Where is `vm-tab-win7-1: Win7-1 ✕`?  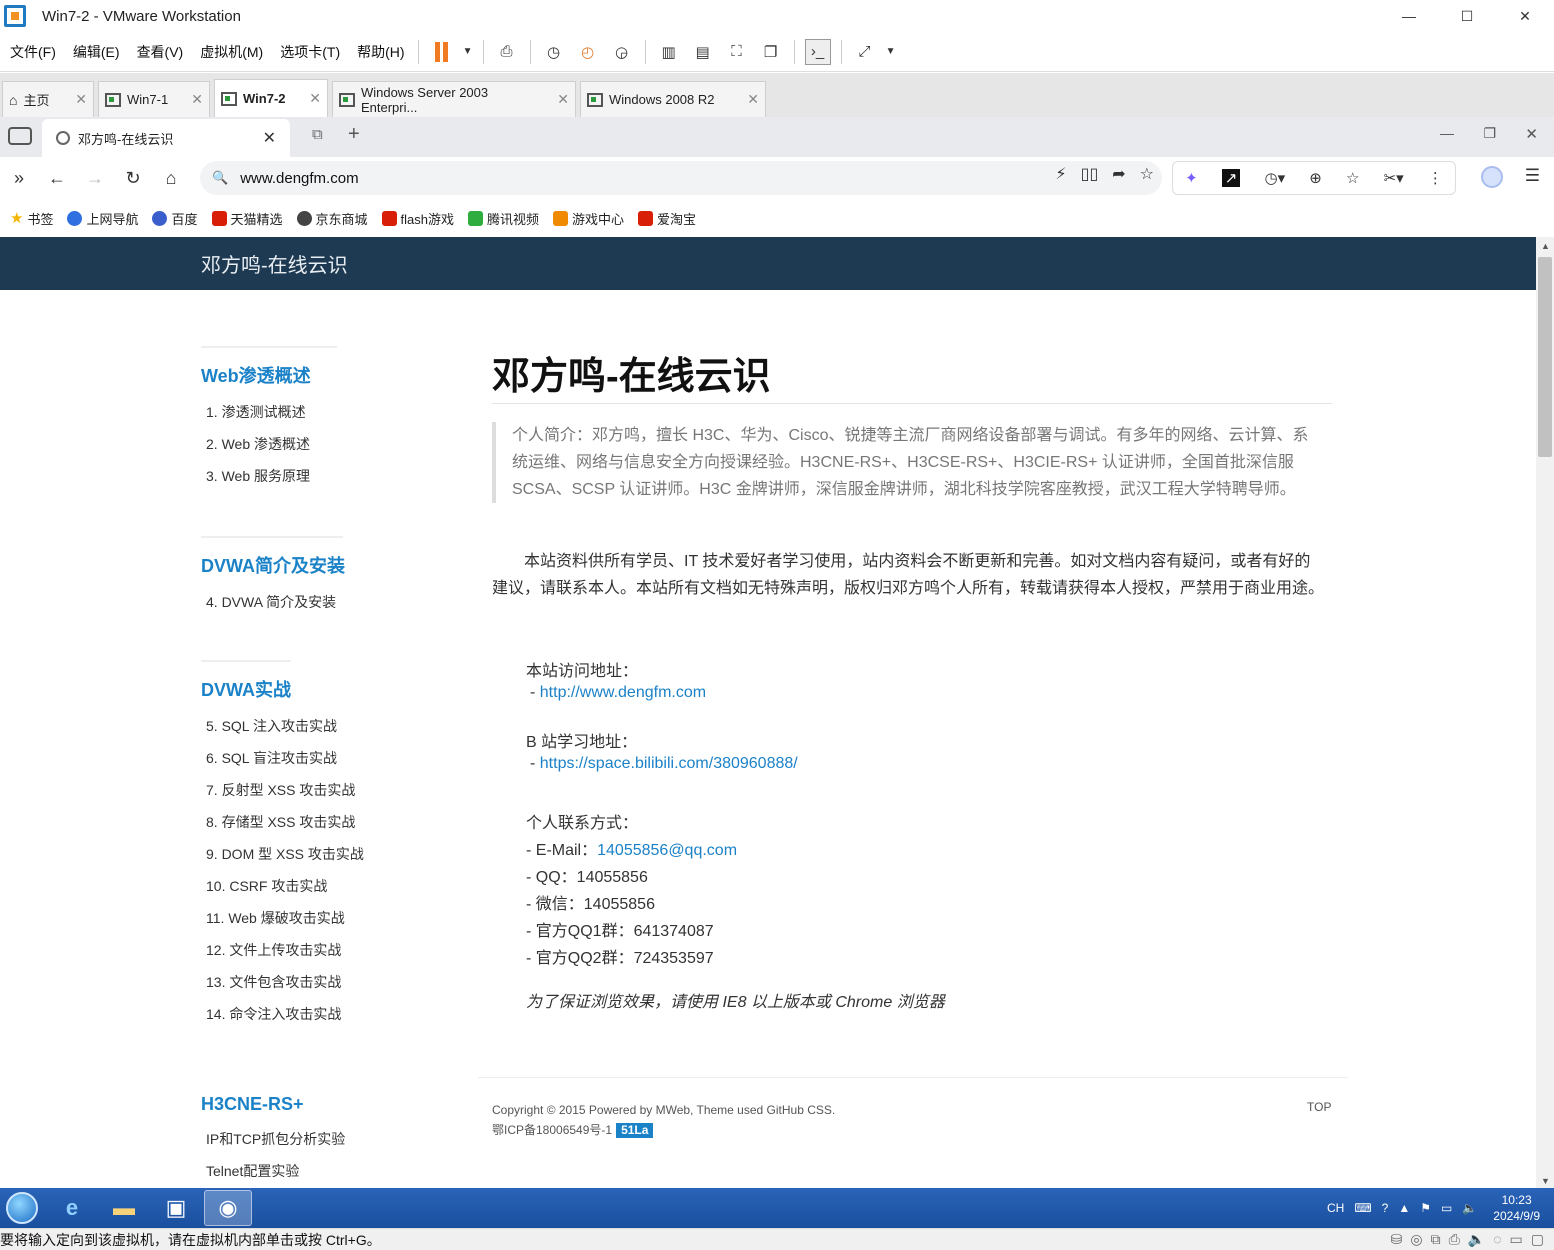 vm-tab-win7-1: Win7-1 ✕ is located at coordinates (154, 99).